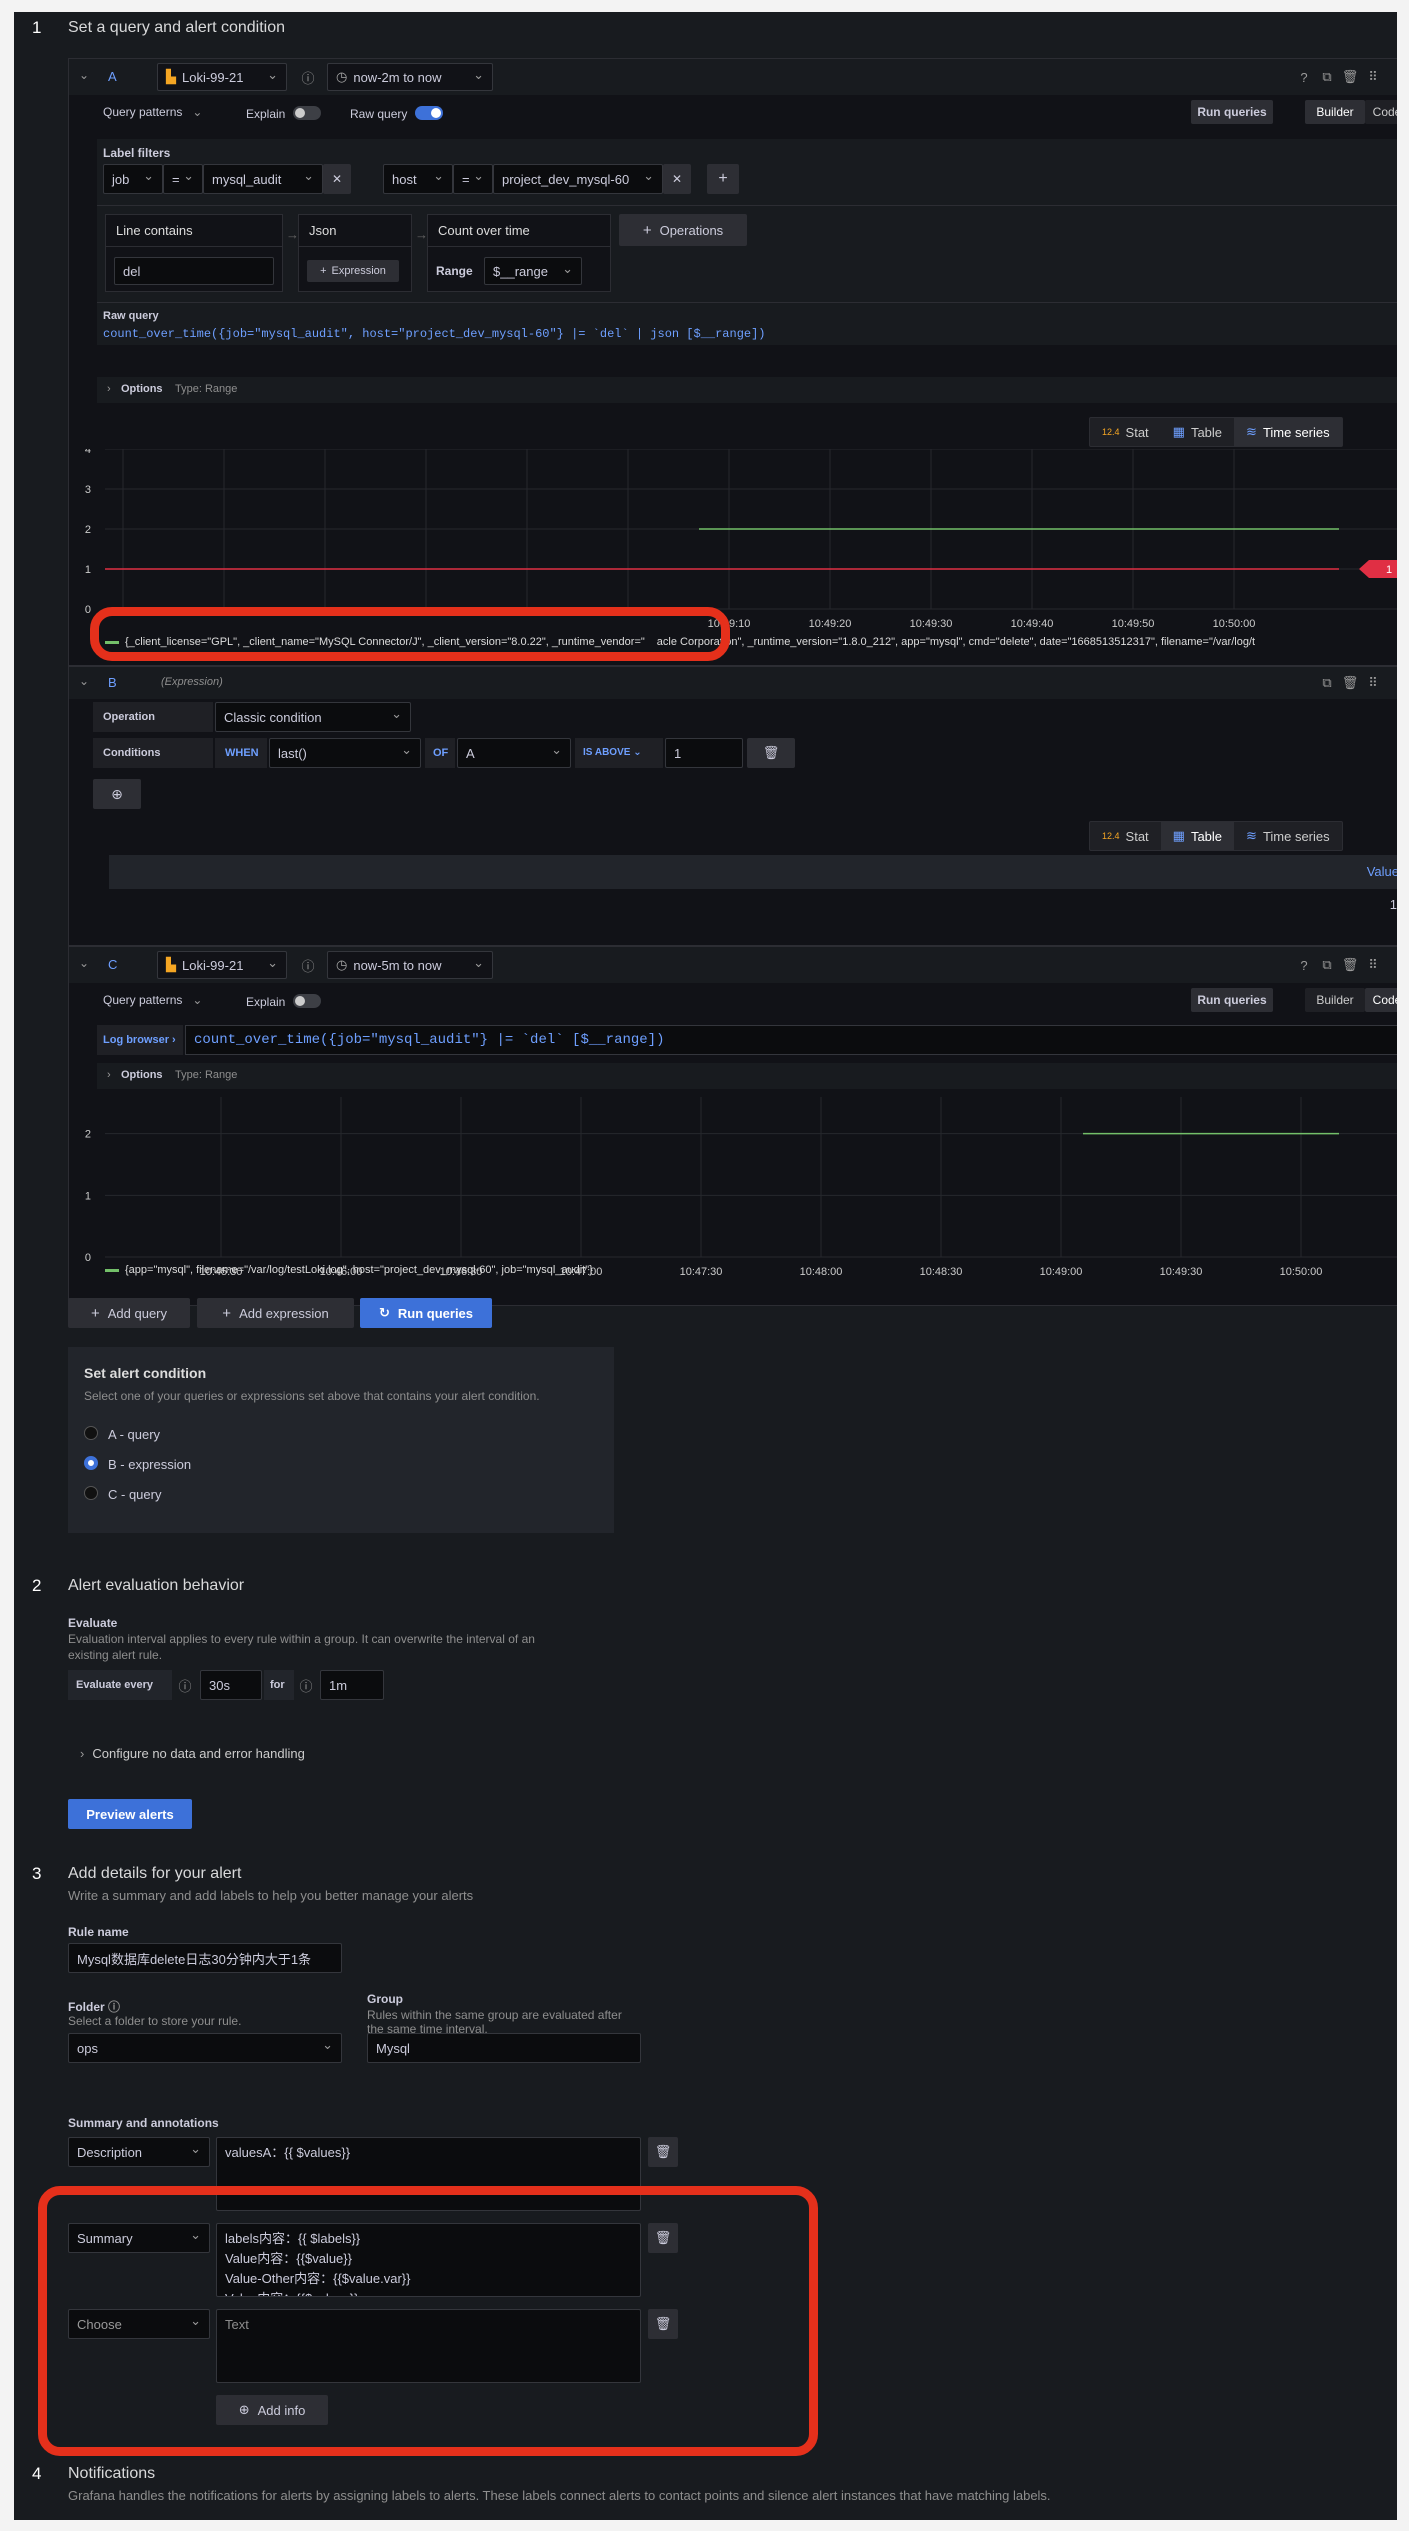  Describe the element at coordinates (355, 253) in the screenshot. I see `operation-json: Json + Expression` at that location.